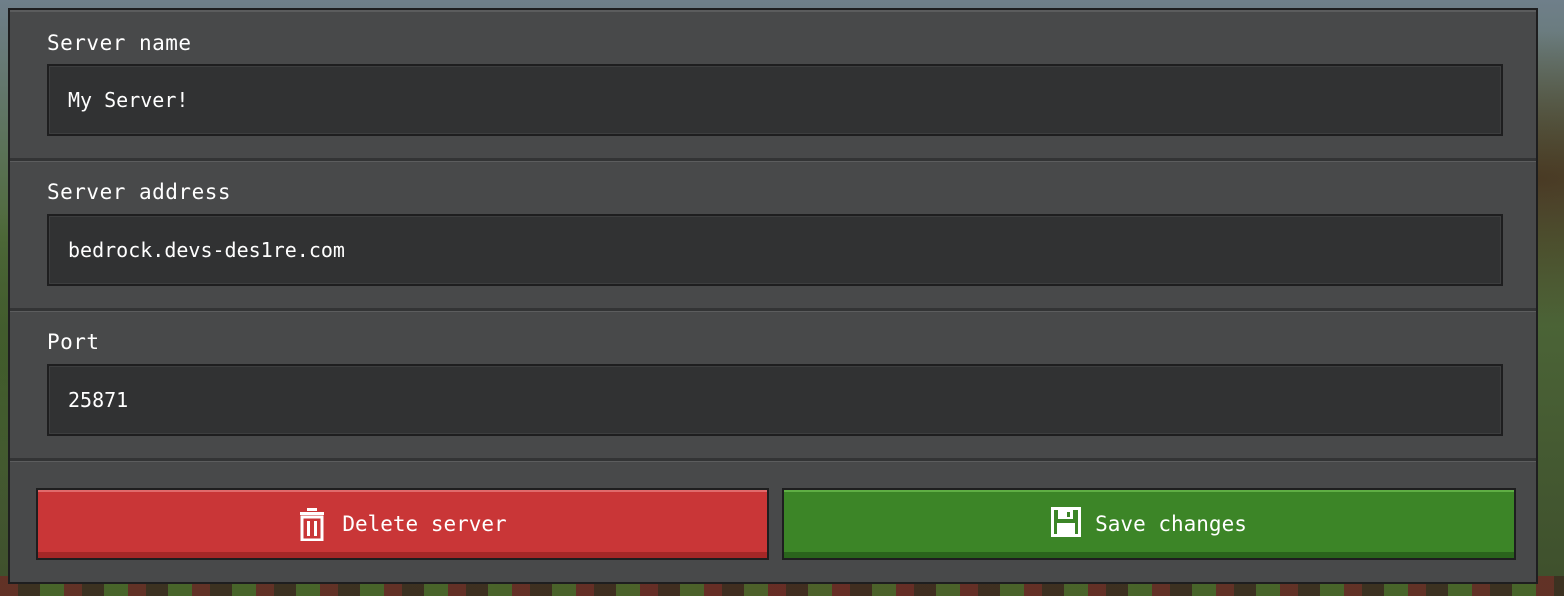 The height and width of the screenshot is (596, 1564). I want to click on delete-server-label: Delete server, so click(424, 524).